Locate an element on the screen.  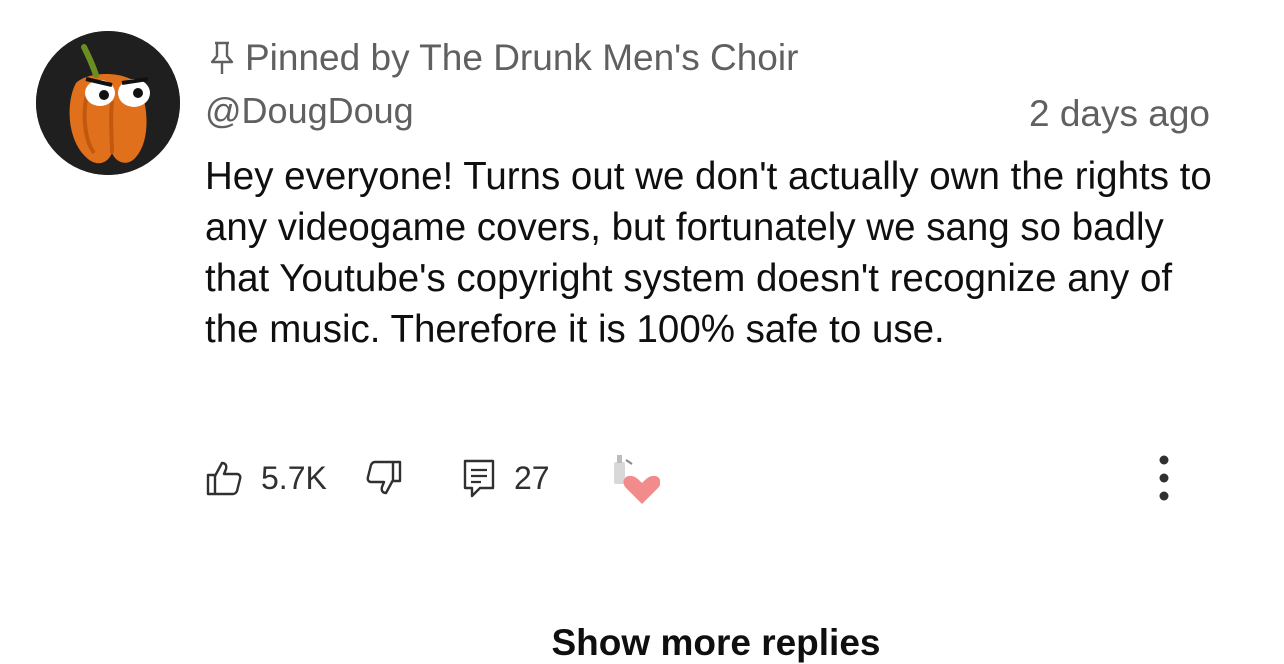
like-button: 5.7K is located at coordinates (266, 478).